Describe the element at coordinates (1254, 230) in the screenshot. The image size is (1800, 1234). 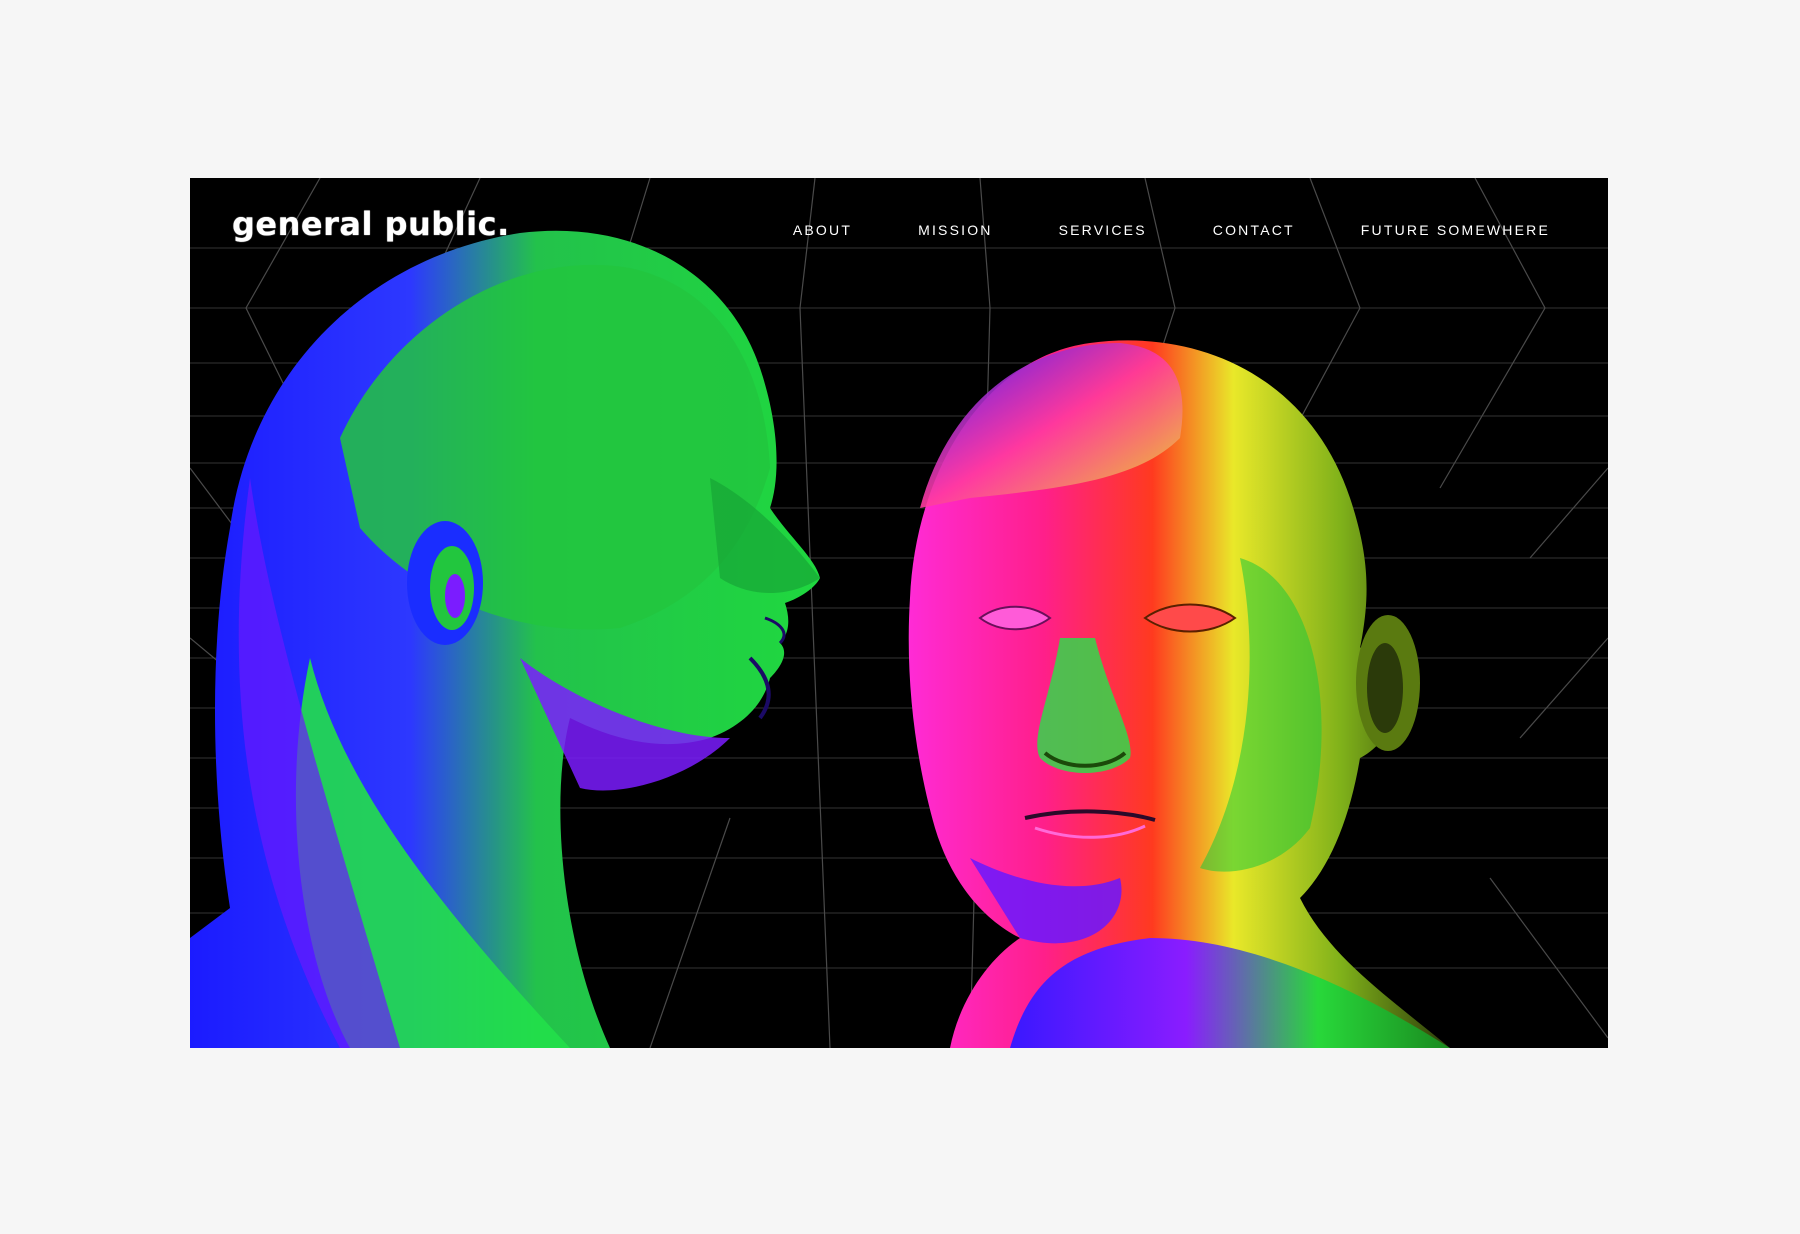
I see `nav-item-contact: CONTACT` at that location.